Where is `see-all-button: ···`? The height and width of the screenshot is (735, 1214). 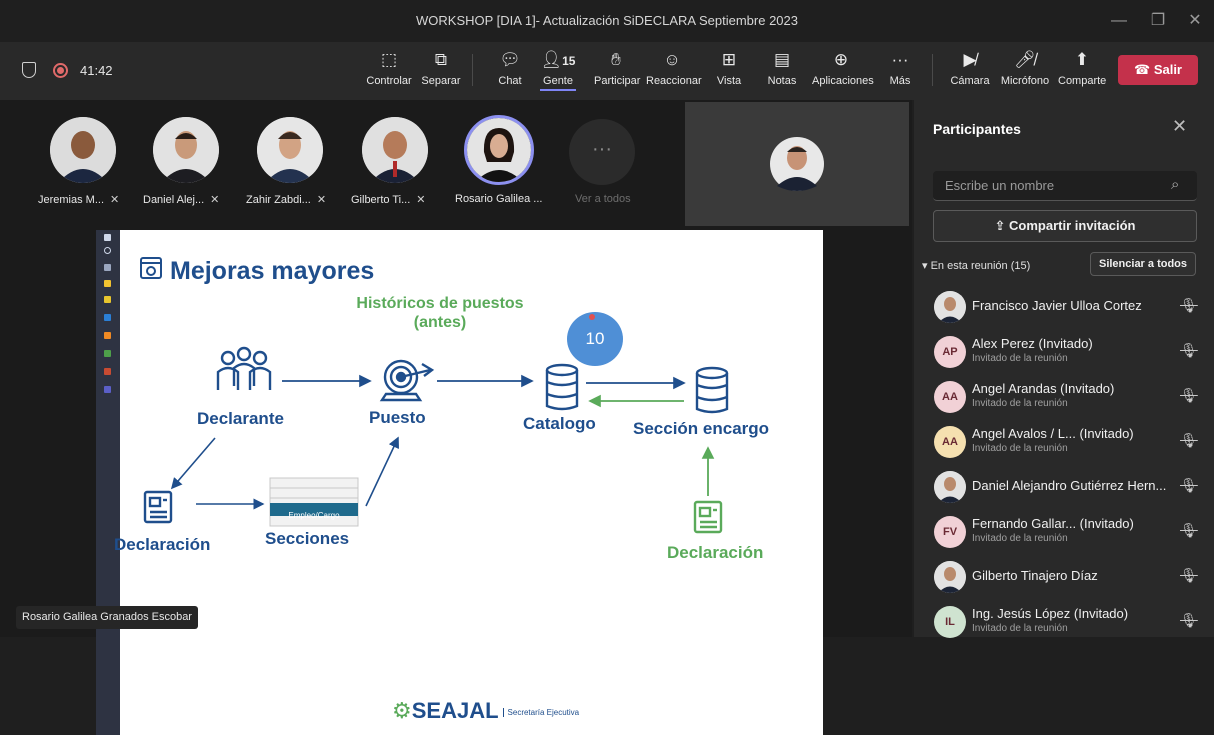
see-all-button: ··· is located at coordinates (602, 152).